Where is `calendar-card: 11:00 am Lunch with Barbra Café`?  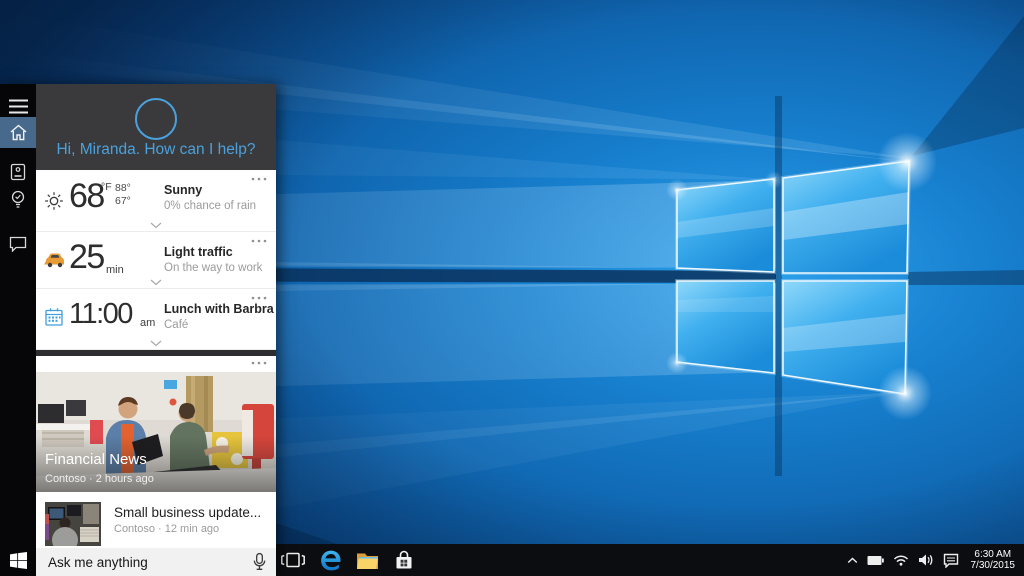
calendar-card: 11:00 am Lunch with Barbra Café is located at coordinates (156, 319).